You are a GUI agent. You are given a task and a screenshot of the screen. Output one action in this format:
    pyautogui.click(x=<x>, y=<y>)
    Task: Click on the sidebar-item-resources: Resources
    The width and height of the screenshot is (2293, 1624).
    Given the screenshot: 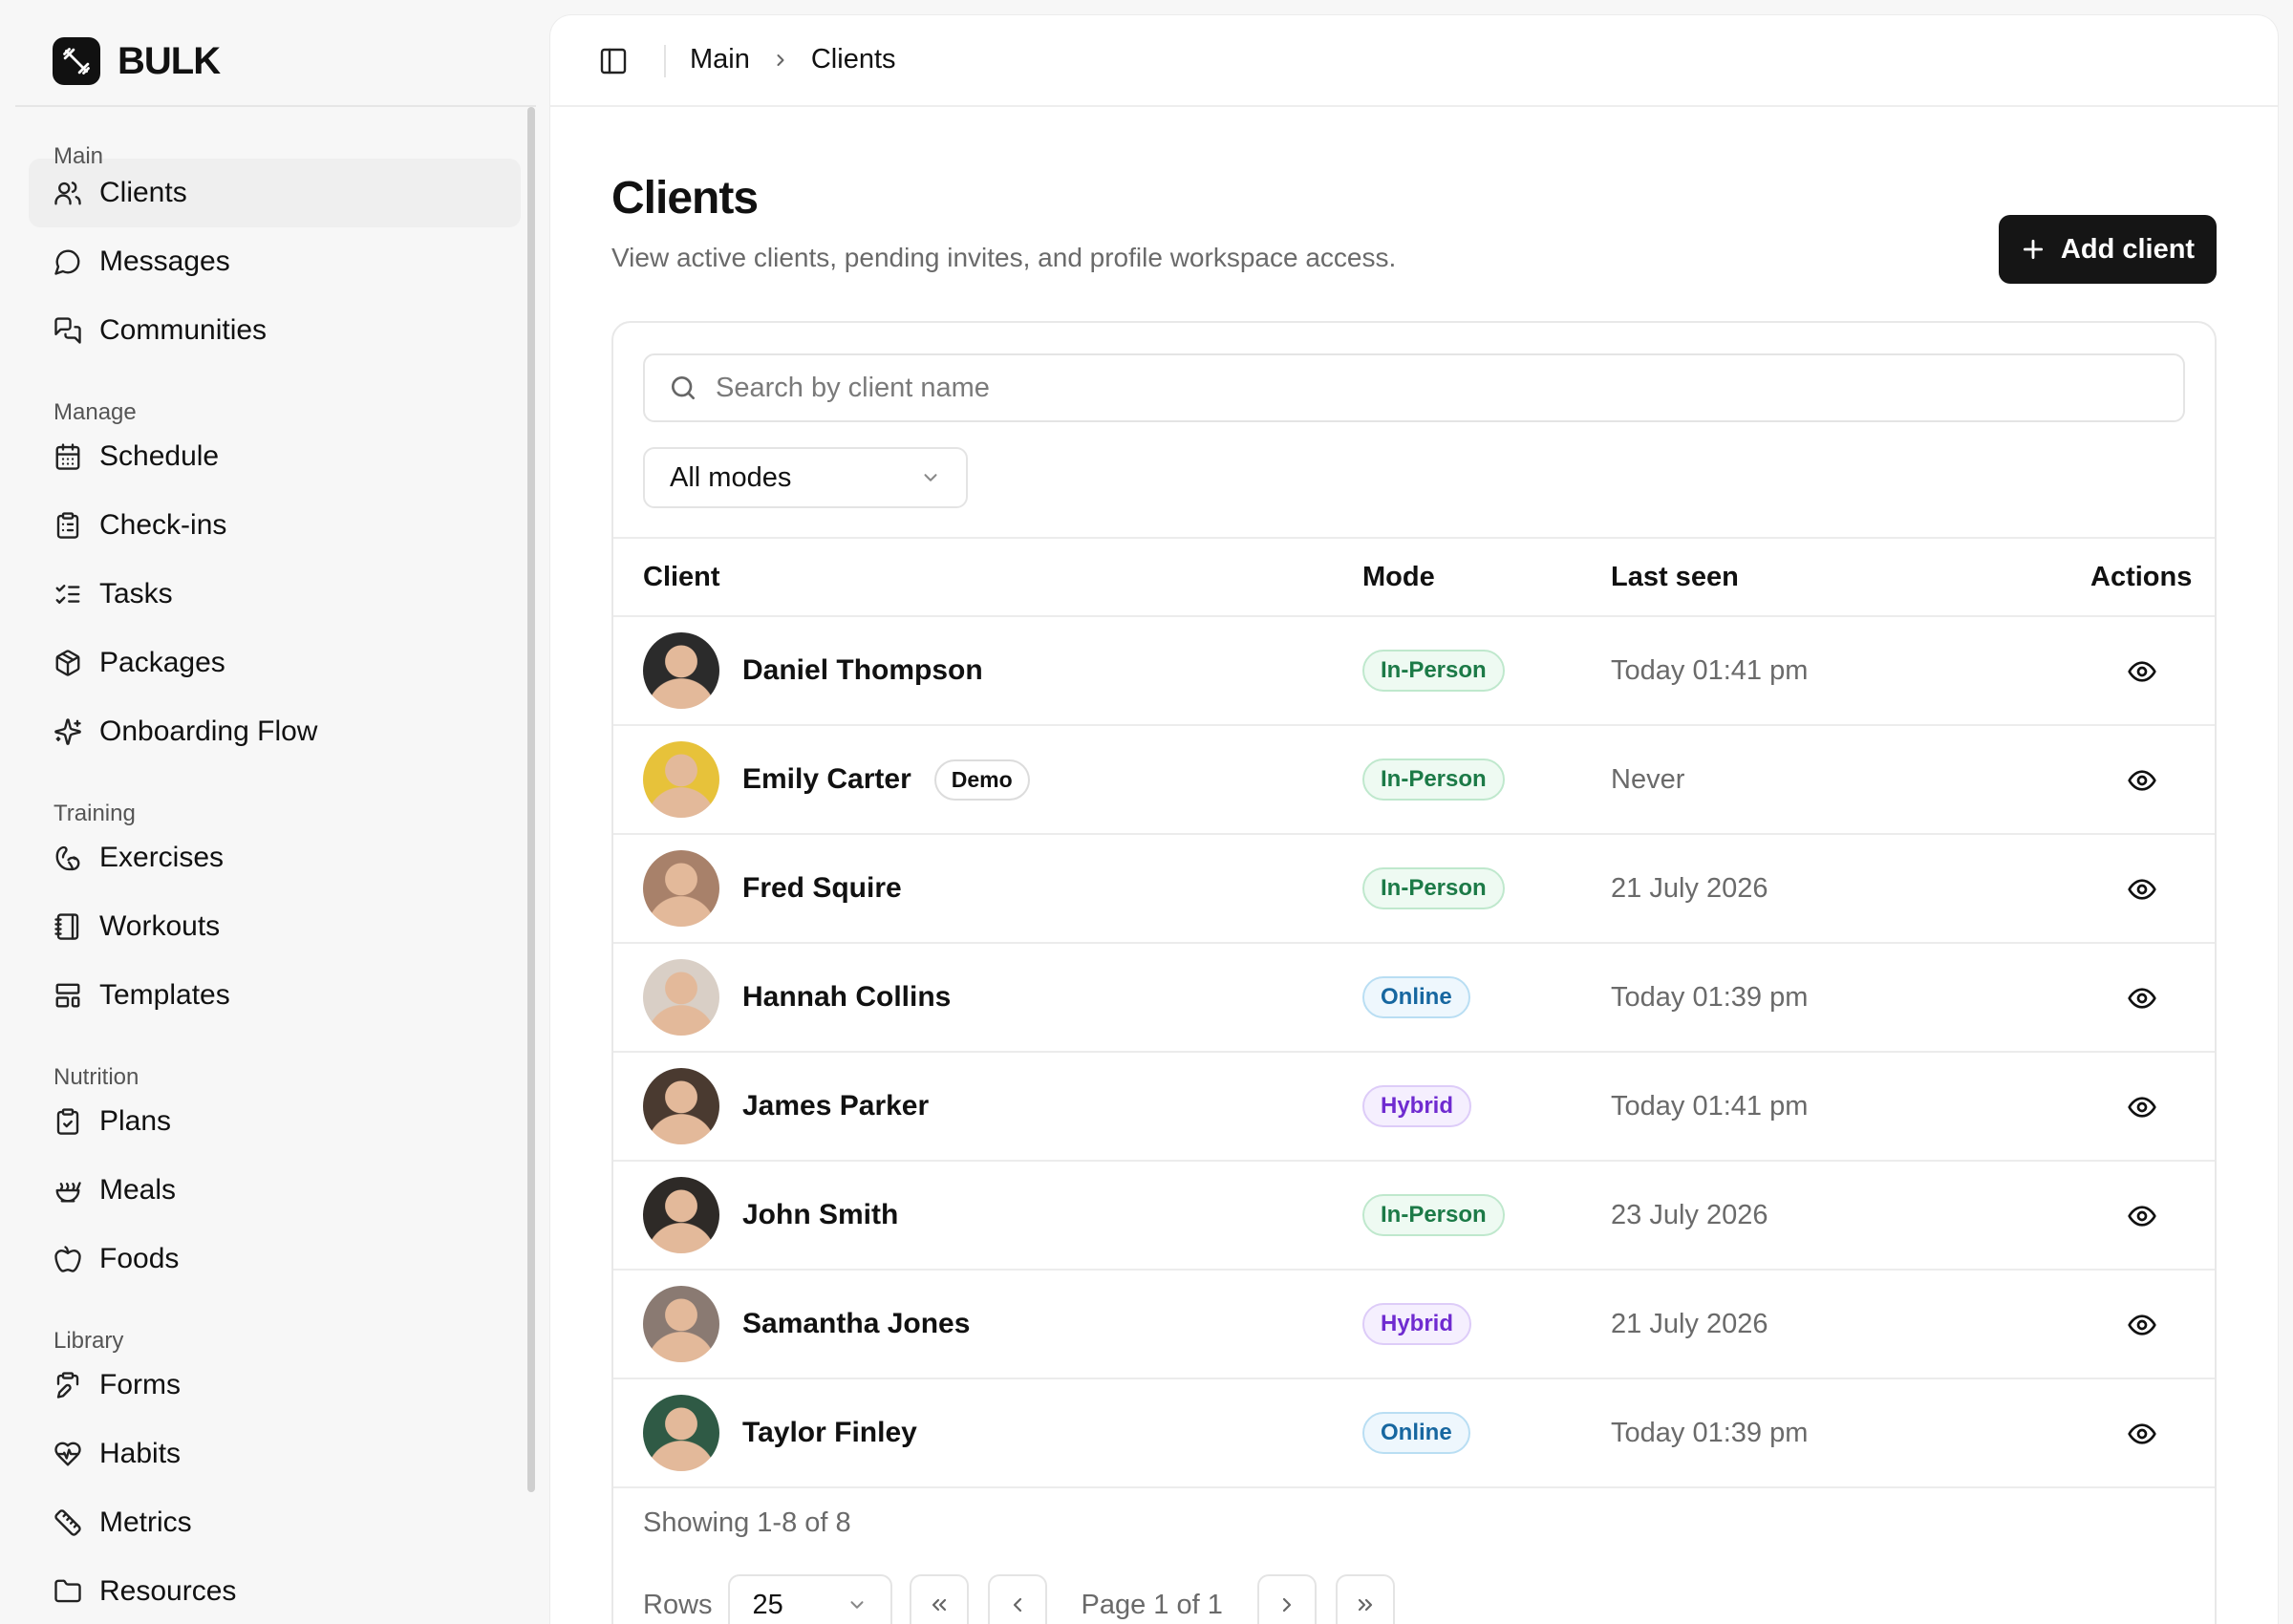 What is the action you would take?
    pyautogui.click(x=275, y=1591)
    